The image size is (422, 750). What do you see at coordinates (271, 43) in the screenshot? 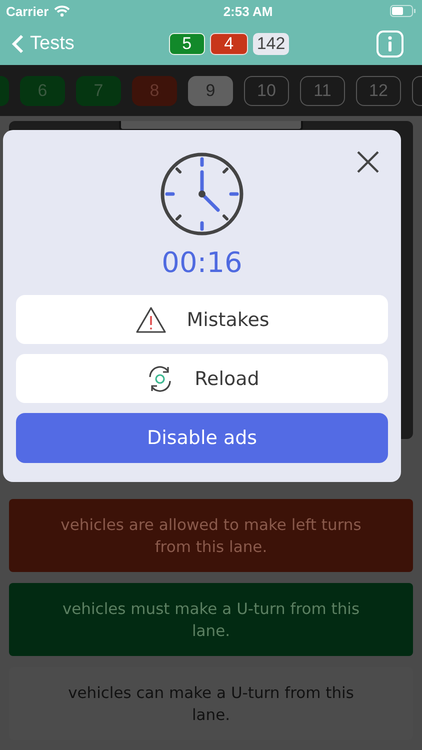
I see `score-badge: 142` at bounding box center [271, 43].